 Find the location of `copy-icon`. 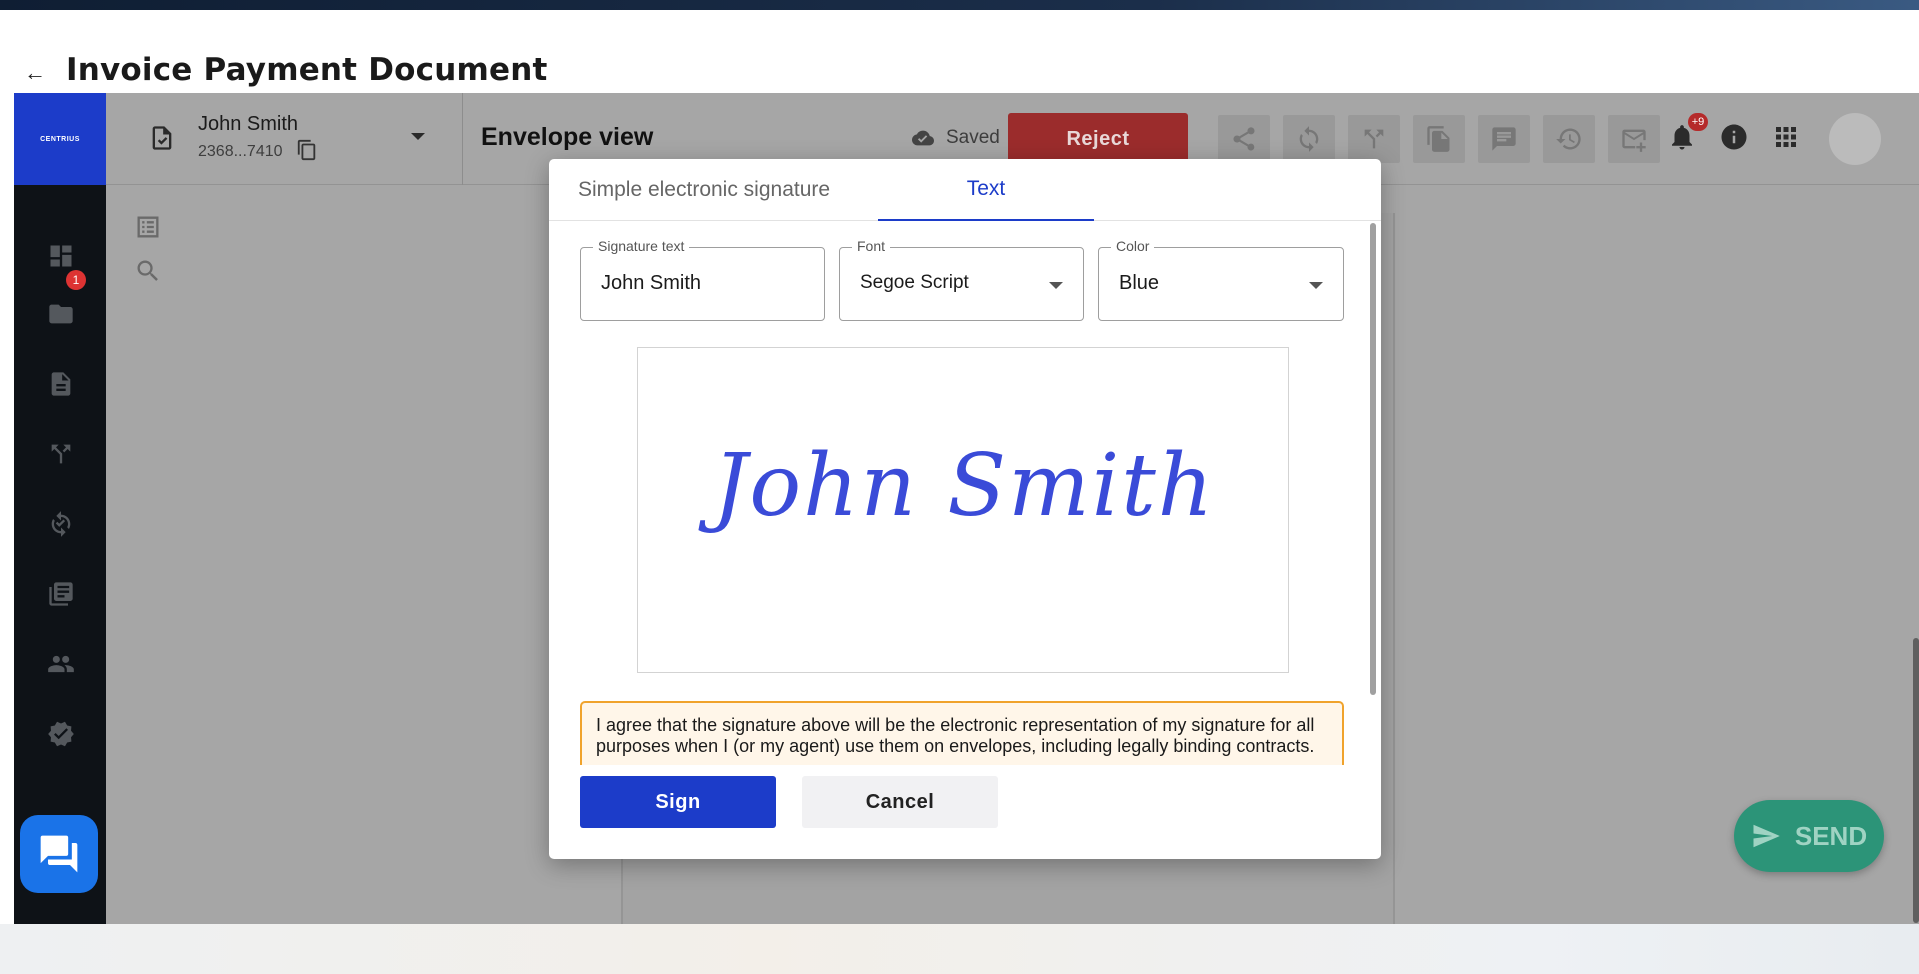

copy-icon is located at coordinates (307, 150).